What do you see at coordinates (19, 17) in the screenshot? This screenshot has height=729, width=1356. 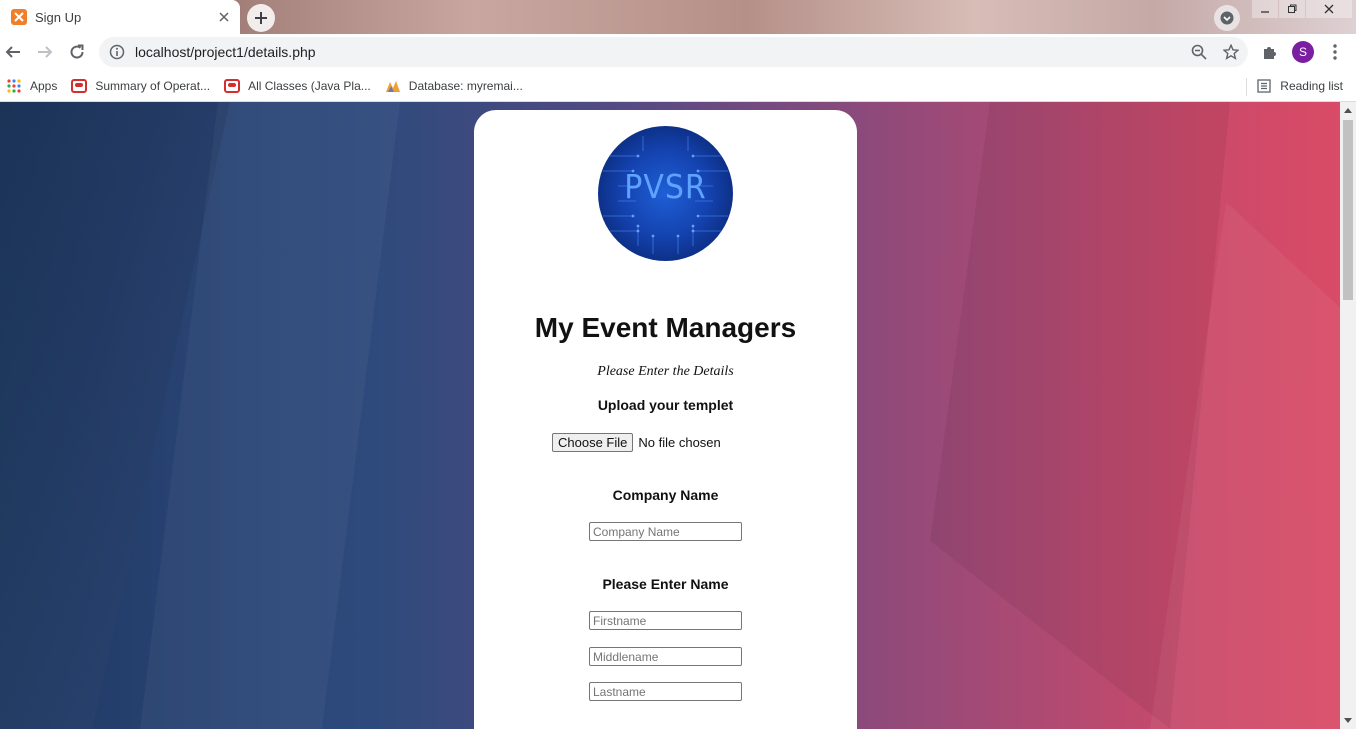 I see `xampp-favicon-icon` at bounding box center [19, 17].